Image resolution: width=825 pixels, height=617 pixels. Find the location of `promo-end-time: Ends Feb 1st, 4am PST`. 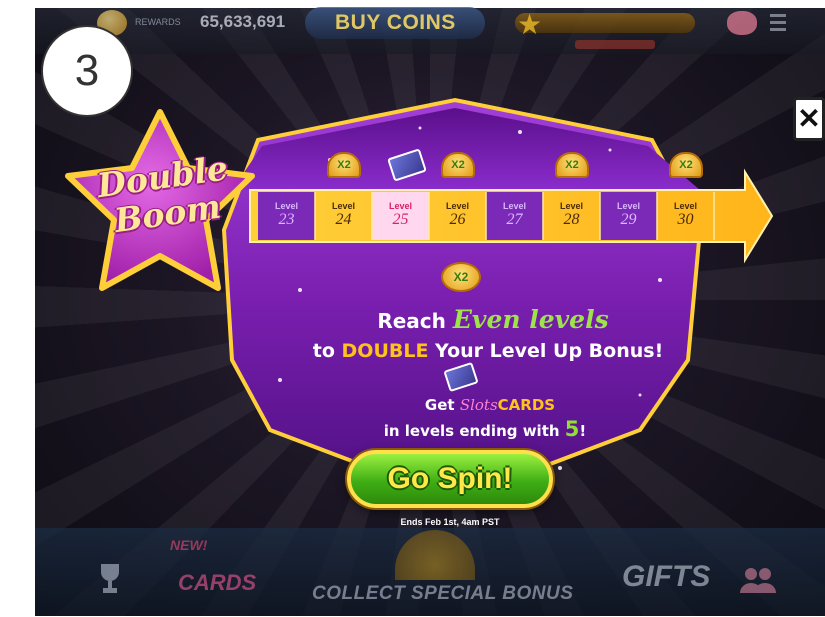

promo-end-time: Ends Feb 1st, 4am PST is located at coordinates (450, 522).